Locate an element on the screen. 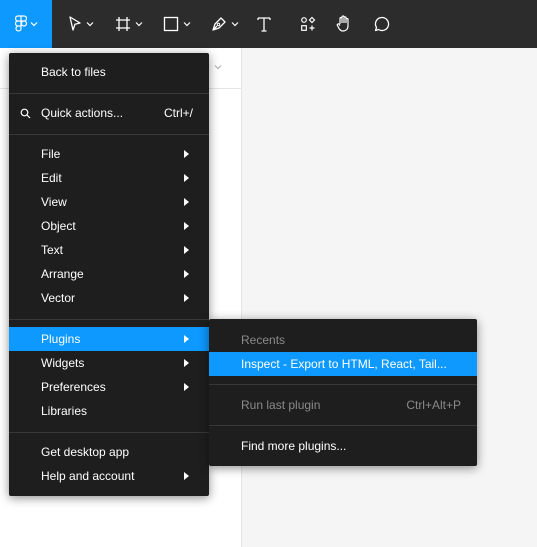  menu-item-preferences: Preferences is located at coordinates (109, 387).